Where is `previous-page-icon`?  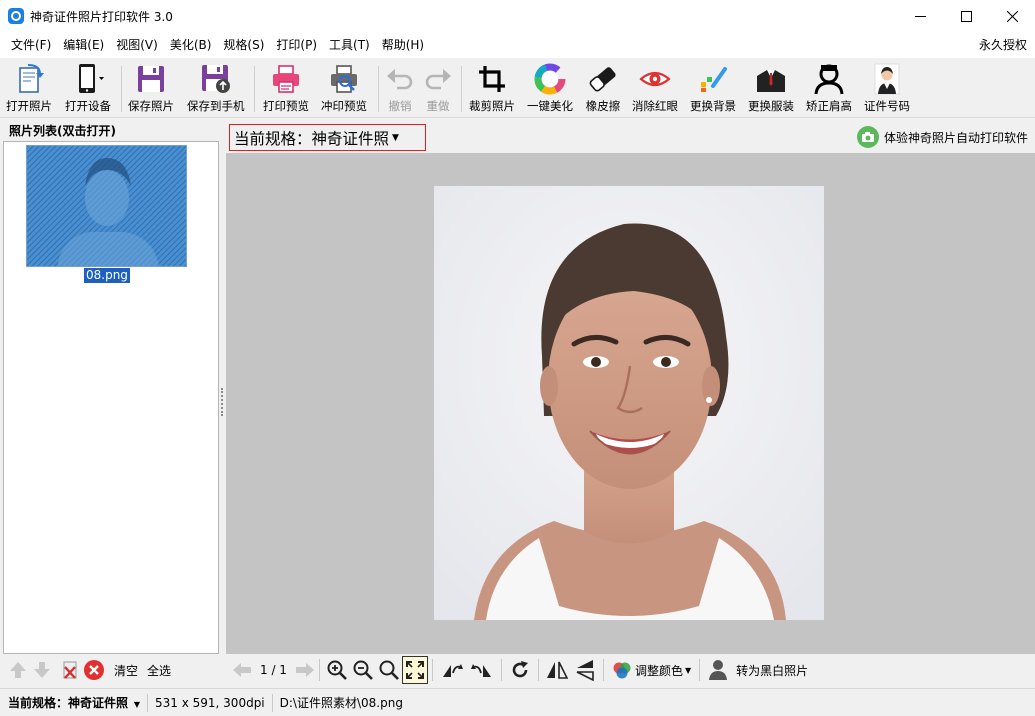
previous-page-icon is located at coordinates (242, 670).